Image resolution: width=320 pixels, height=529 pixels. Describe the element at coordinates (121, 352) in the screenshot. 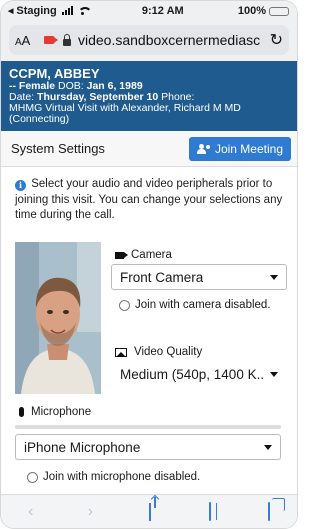

I see `image-icon` at that location.